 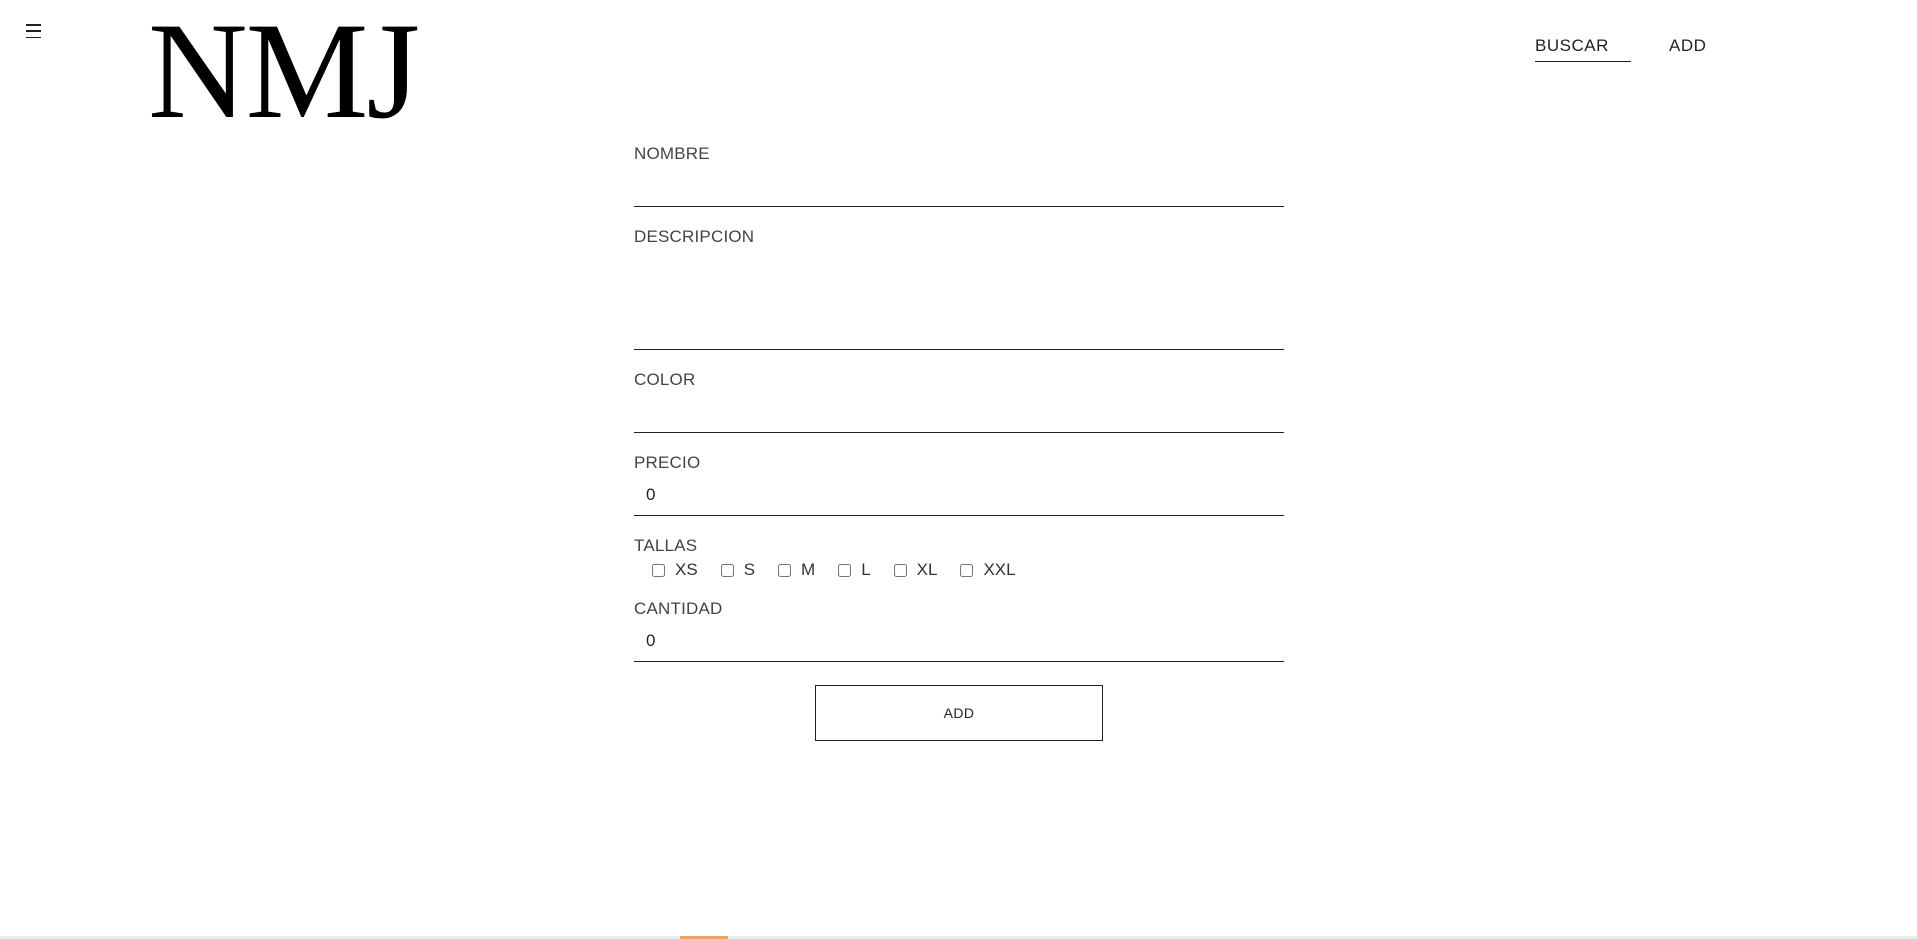 What do you see at coordinates (667, 462) in the screenshot?
I see `precio-label: PRECIO` at bounding box center [667, 462].